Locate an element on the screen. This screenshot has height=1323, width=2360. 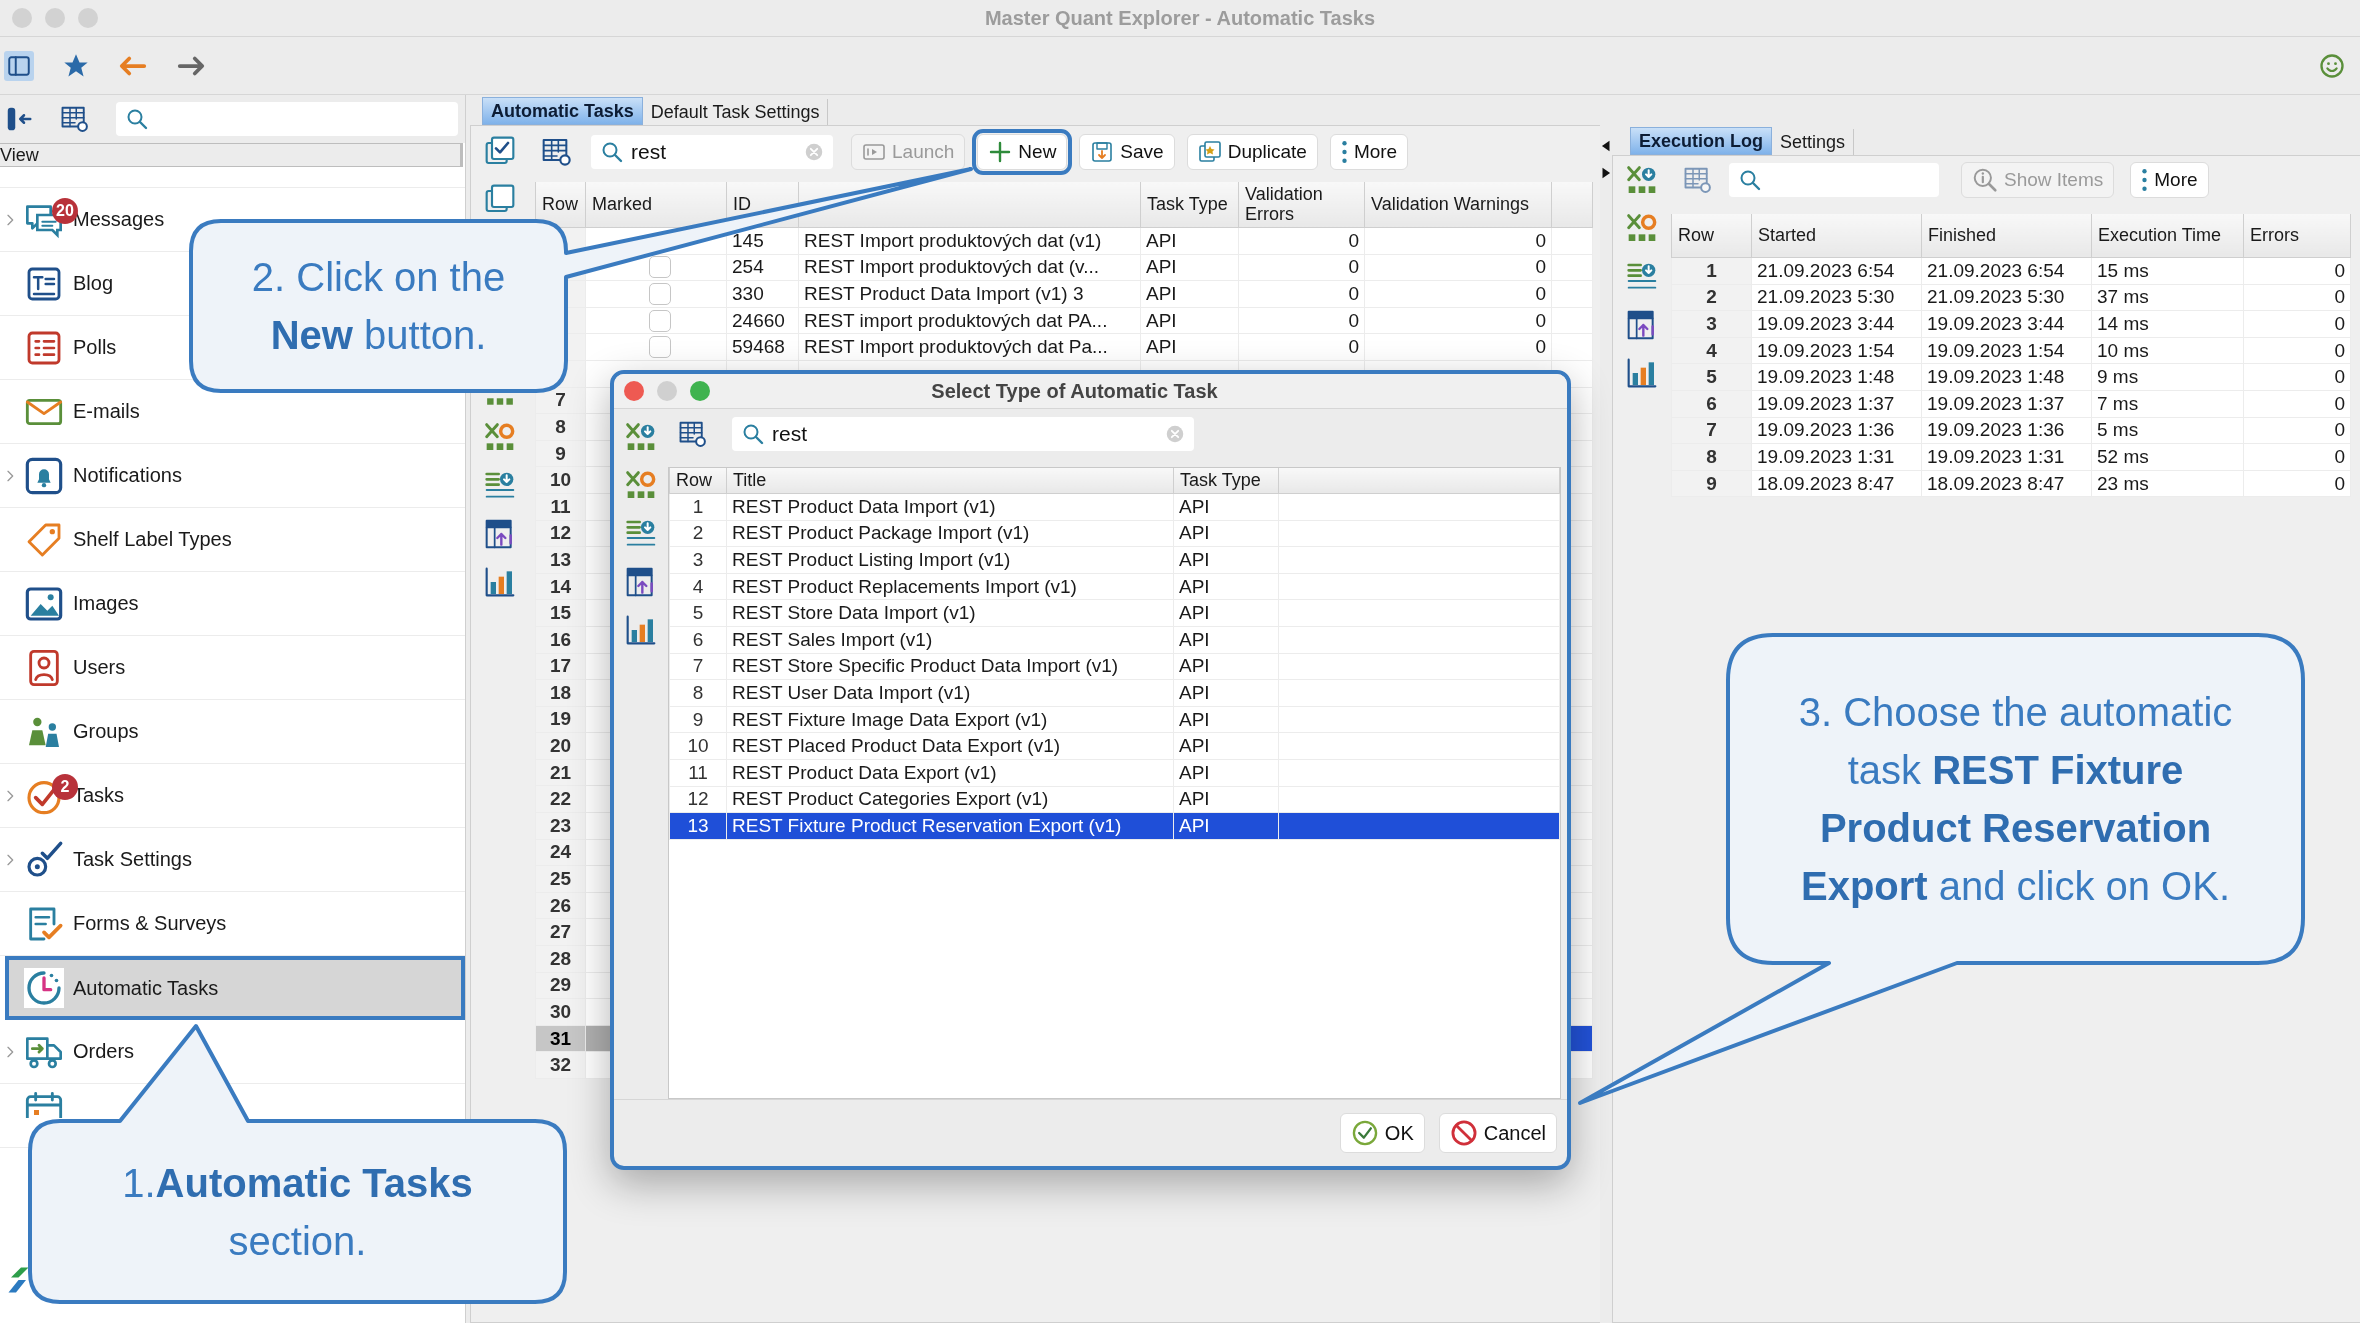
table-cell: 59468 is located at coordinates (762, 347).